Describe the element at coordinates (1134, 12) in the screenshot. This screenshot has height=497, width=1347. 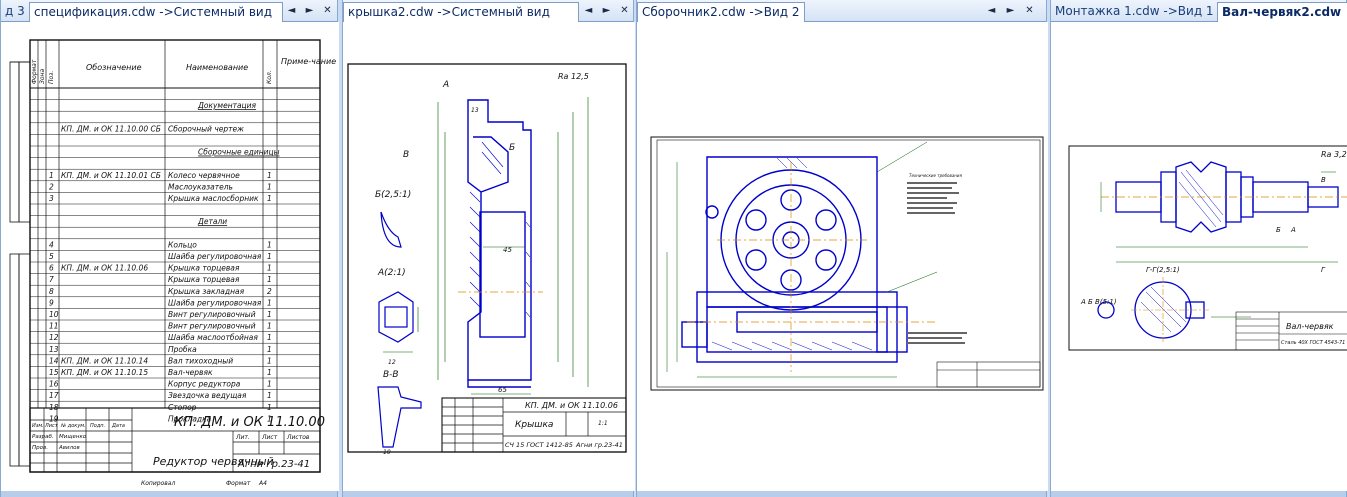
I see `tab-mounting: Монтажка 1.cdw ->Вид 1` at that location.